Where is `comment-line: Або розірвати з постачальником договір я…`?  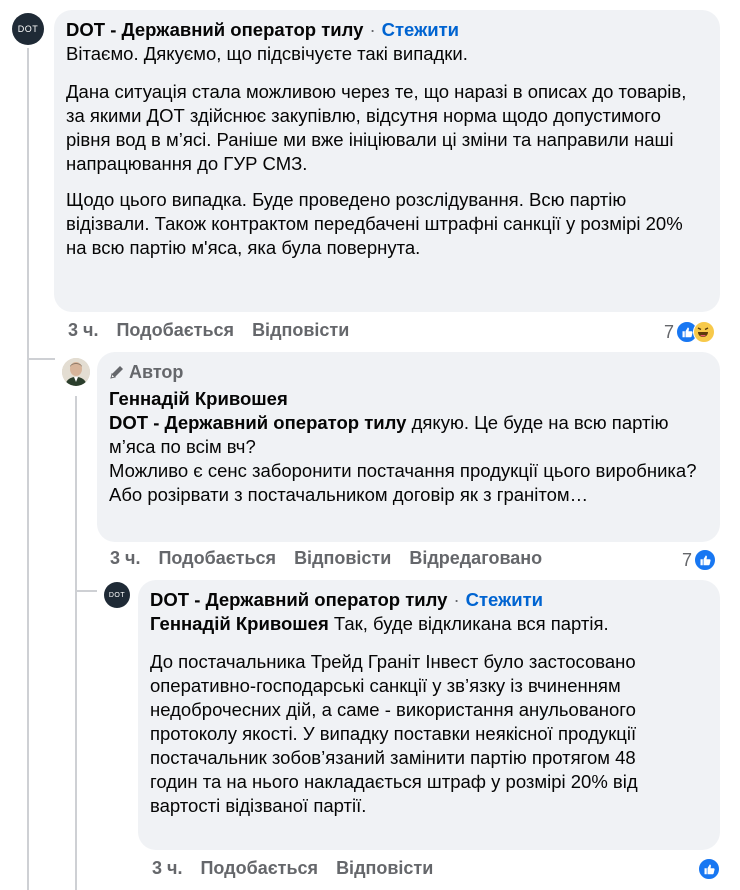
comment-line: Або розірвати з постачальником договір я… is located at coordinates (349, 494).